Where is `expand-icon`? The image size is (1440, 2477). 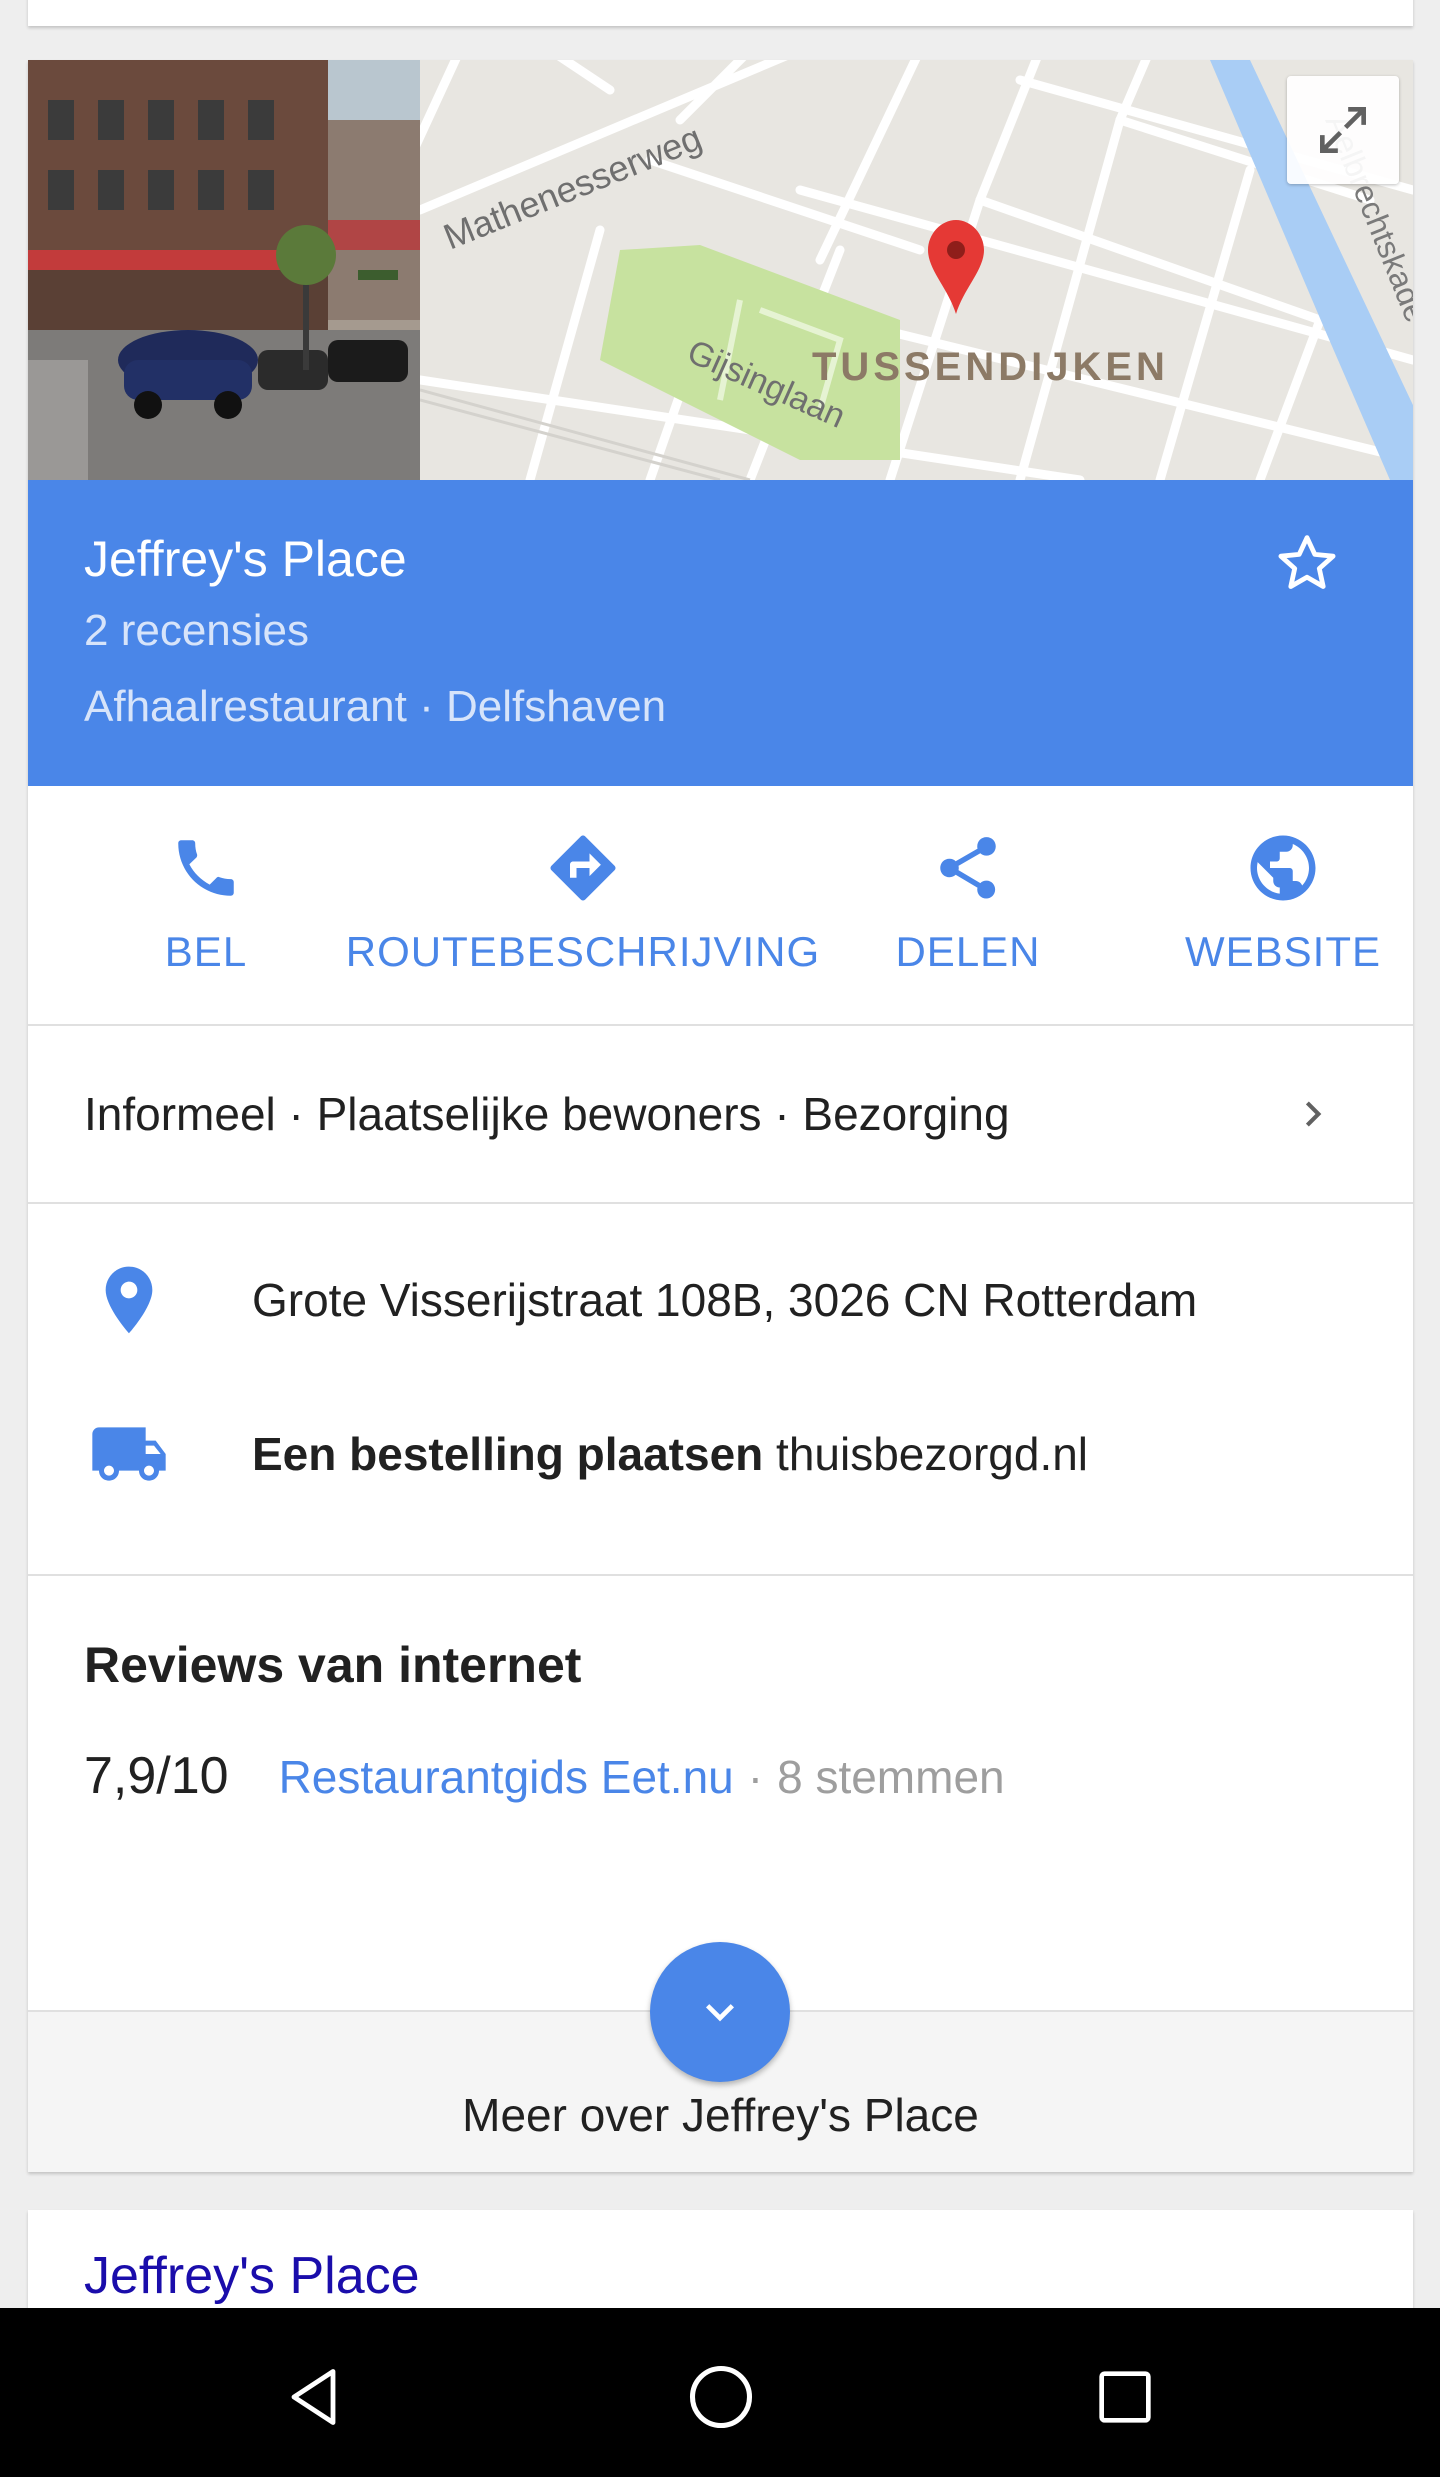 expand-icon is located at coordinates (1343, 130).